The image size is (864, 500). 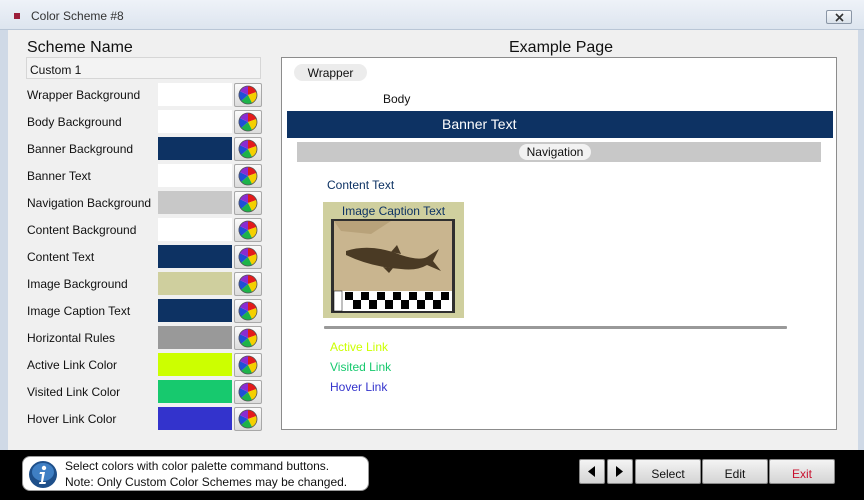 I want to click on select-button: Select, so click(x=668, y=471).